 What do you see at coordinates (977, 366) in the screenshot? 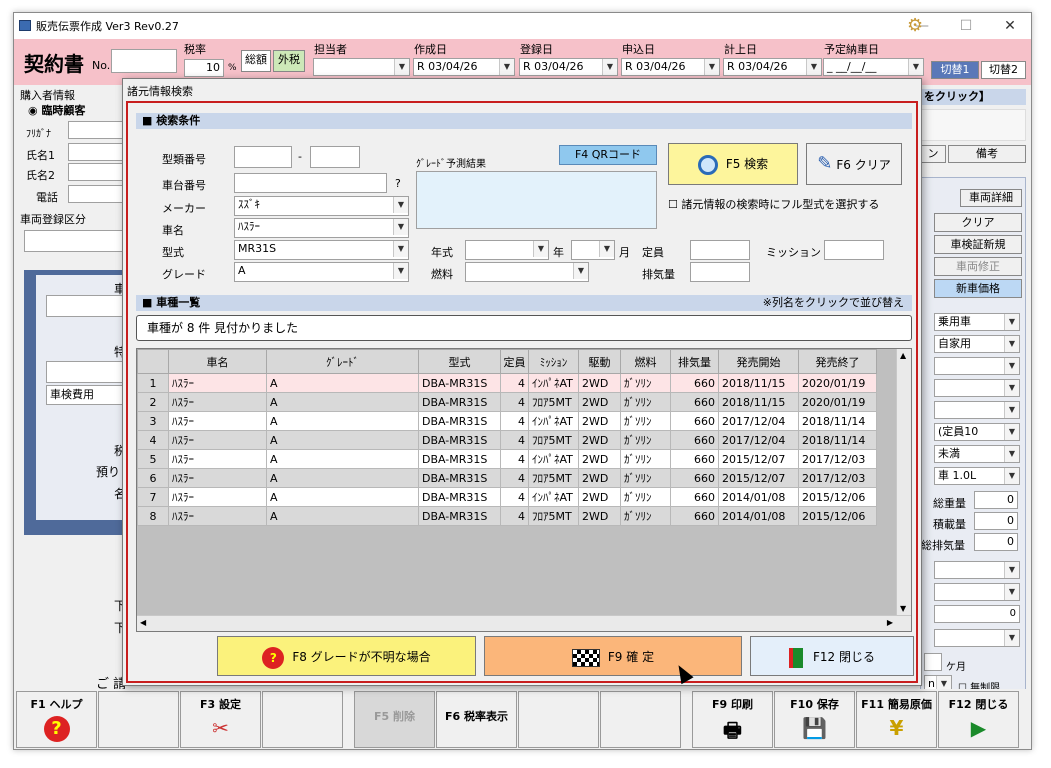
I see `class-select-a: ▼` at bounding box center [977, 366].